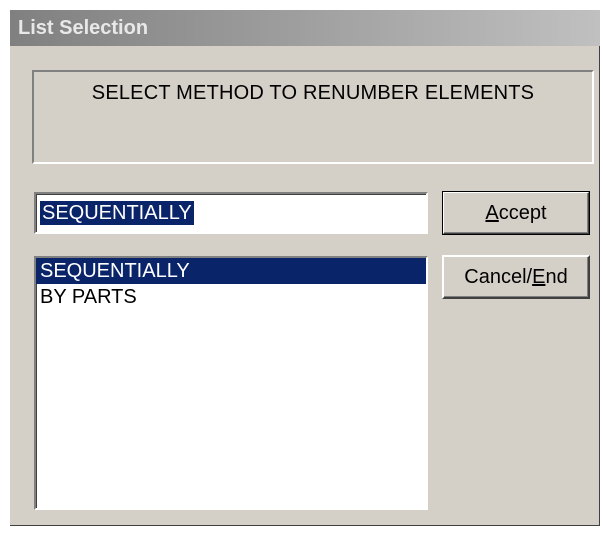 The image size is (603, 537). Describe the element at coordinates (117, 213) in the screenshot. I see `selection-input-value: SEQUENTIALLY` at that location.